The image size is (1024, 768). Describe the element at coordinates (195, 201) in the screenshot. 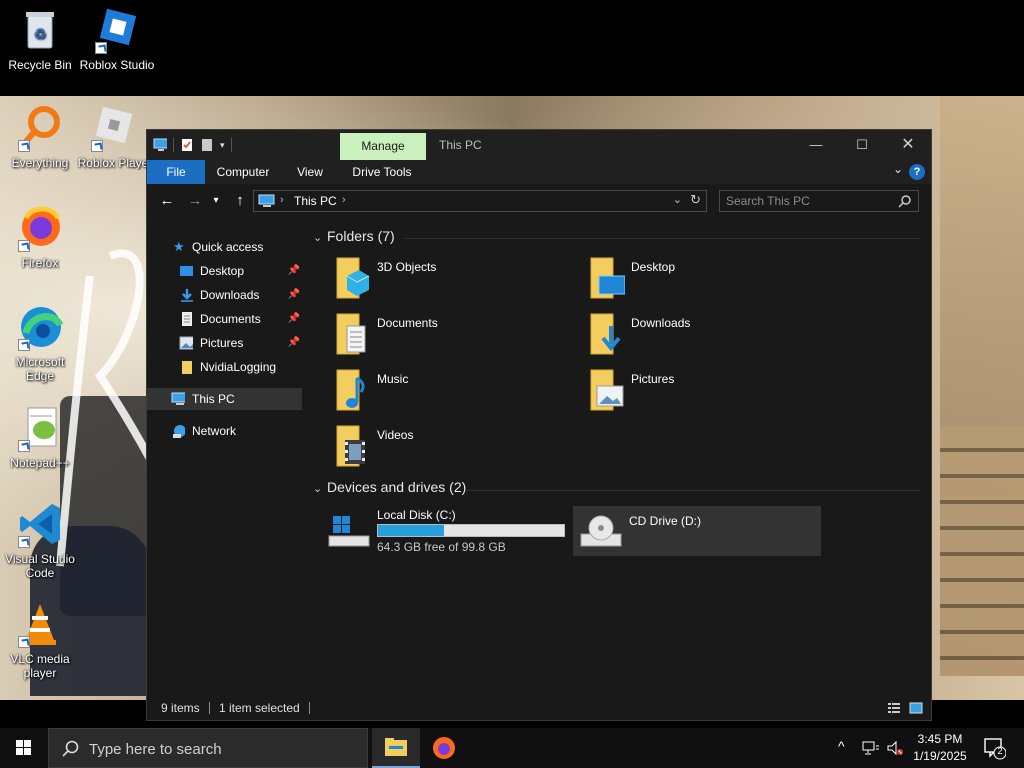

I see `forward-arrow-icon: →` at that location.